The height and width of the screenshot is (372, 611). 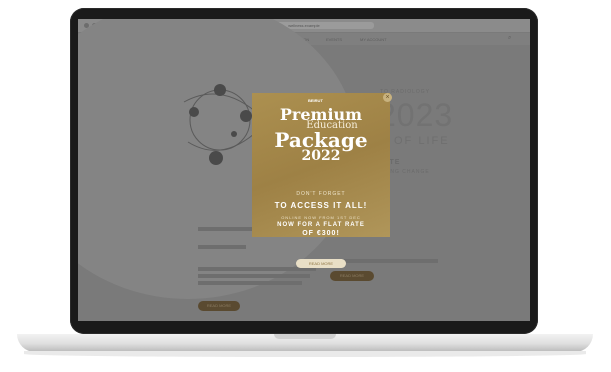 What do you see at coordinates (321, 194) in the screenshot?
I see `popup-reminder: DON'T FORGET` at bounding box center [321, 194].